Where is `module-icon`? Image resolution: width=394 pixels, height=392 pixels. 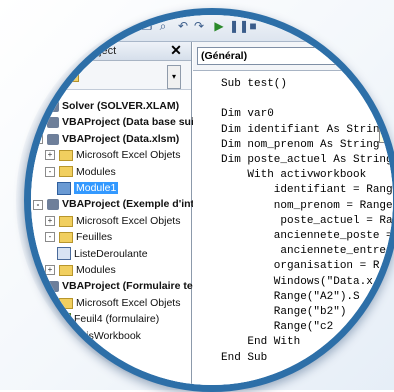
module-icon is located at coordinates (64, 188).